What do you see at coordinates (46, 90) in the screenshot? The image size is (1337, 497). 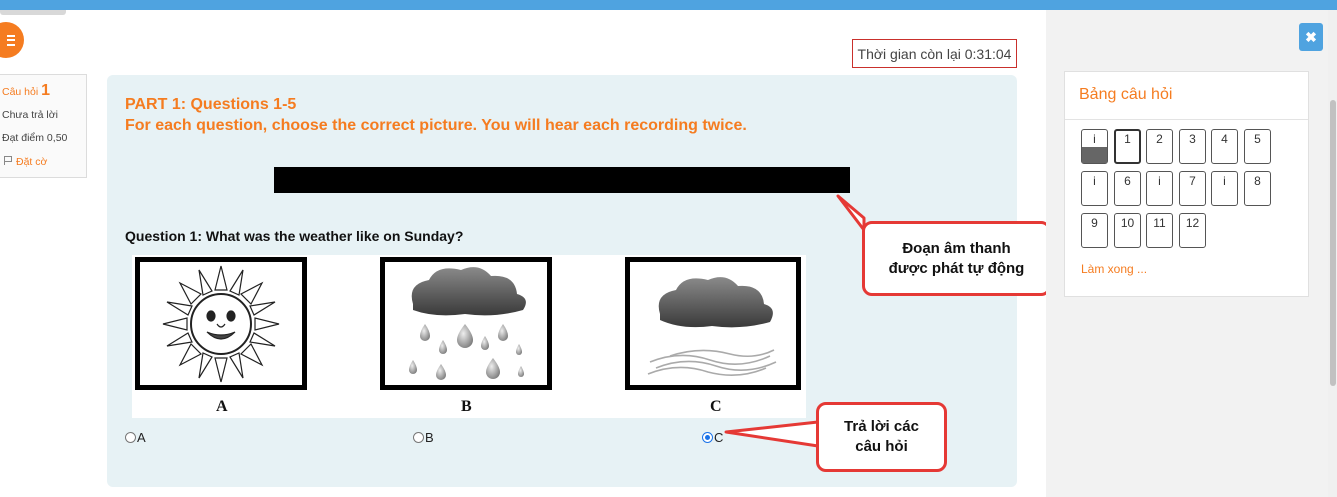 I see `question-number: 1` at bounding box center [46, 90].